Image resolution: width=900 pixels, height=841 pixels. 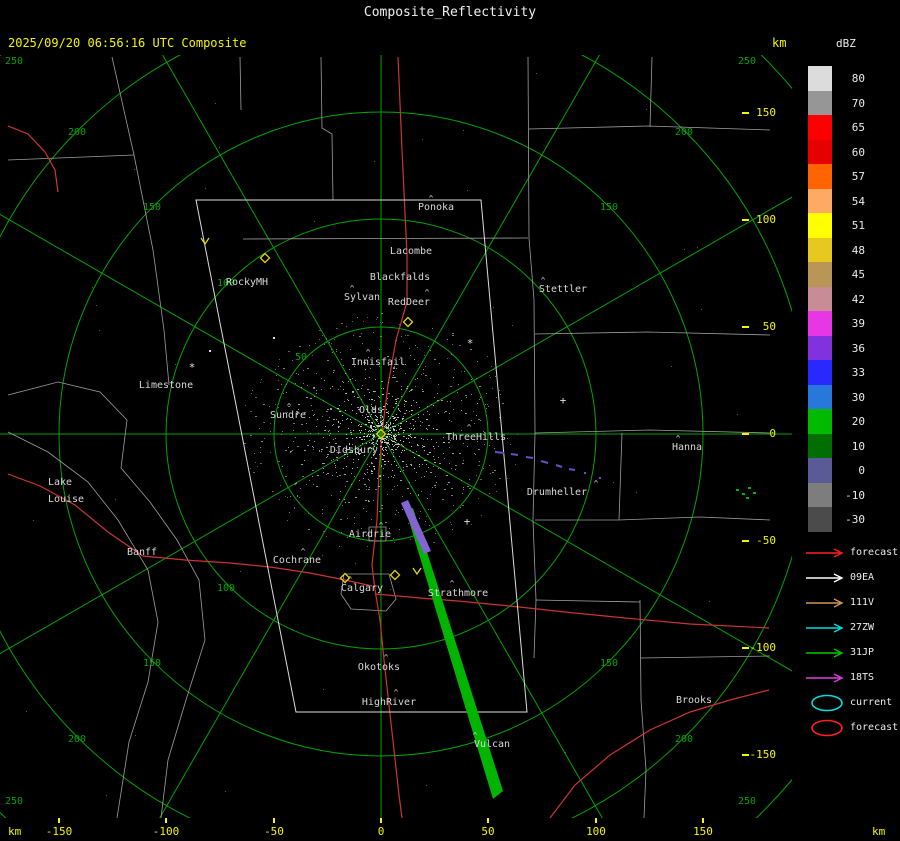 What do you see at coordinates (563, 289) in the screenshot?
I see `city-label-stettler: Stettler` at bounding box center [563, 289].